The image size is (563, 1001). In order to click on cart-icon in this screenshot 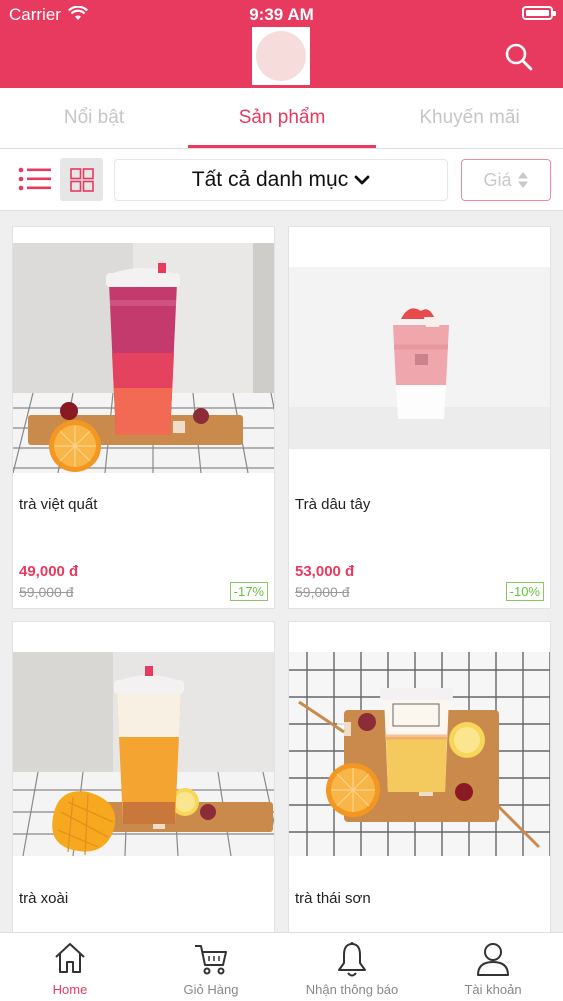, I will do `click(211, 960)`.